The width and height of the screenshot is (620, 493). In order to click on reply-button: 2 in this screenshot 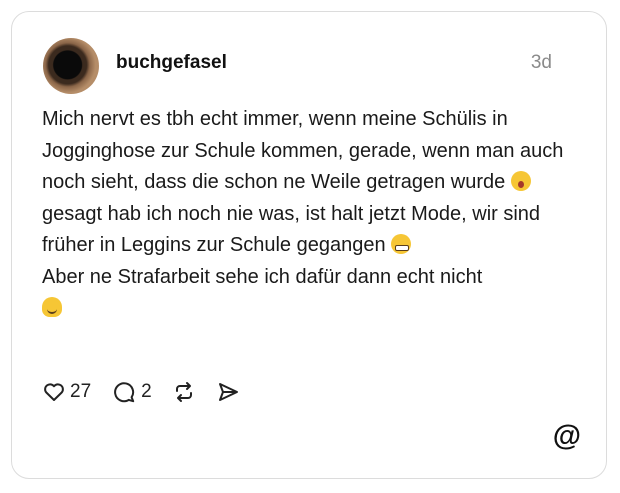, I will do `click(131, 392)`.